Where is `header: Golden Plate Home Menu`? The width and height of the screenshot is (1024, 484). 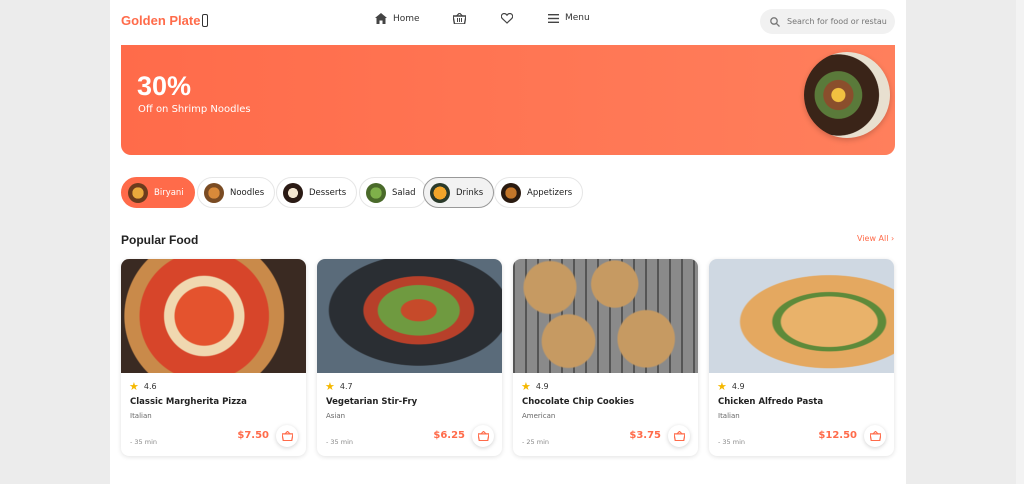 header: Golden Plate Home Menu is located at coordinates (508, 22).